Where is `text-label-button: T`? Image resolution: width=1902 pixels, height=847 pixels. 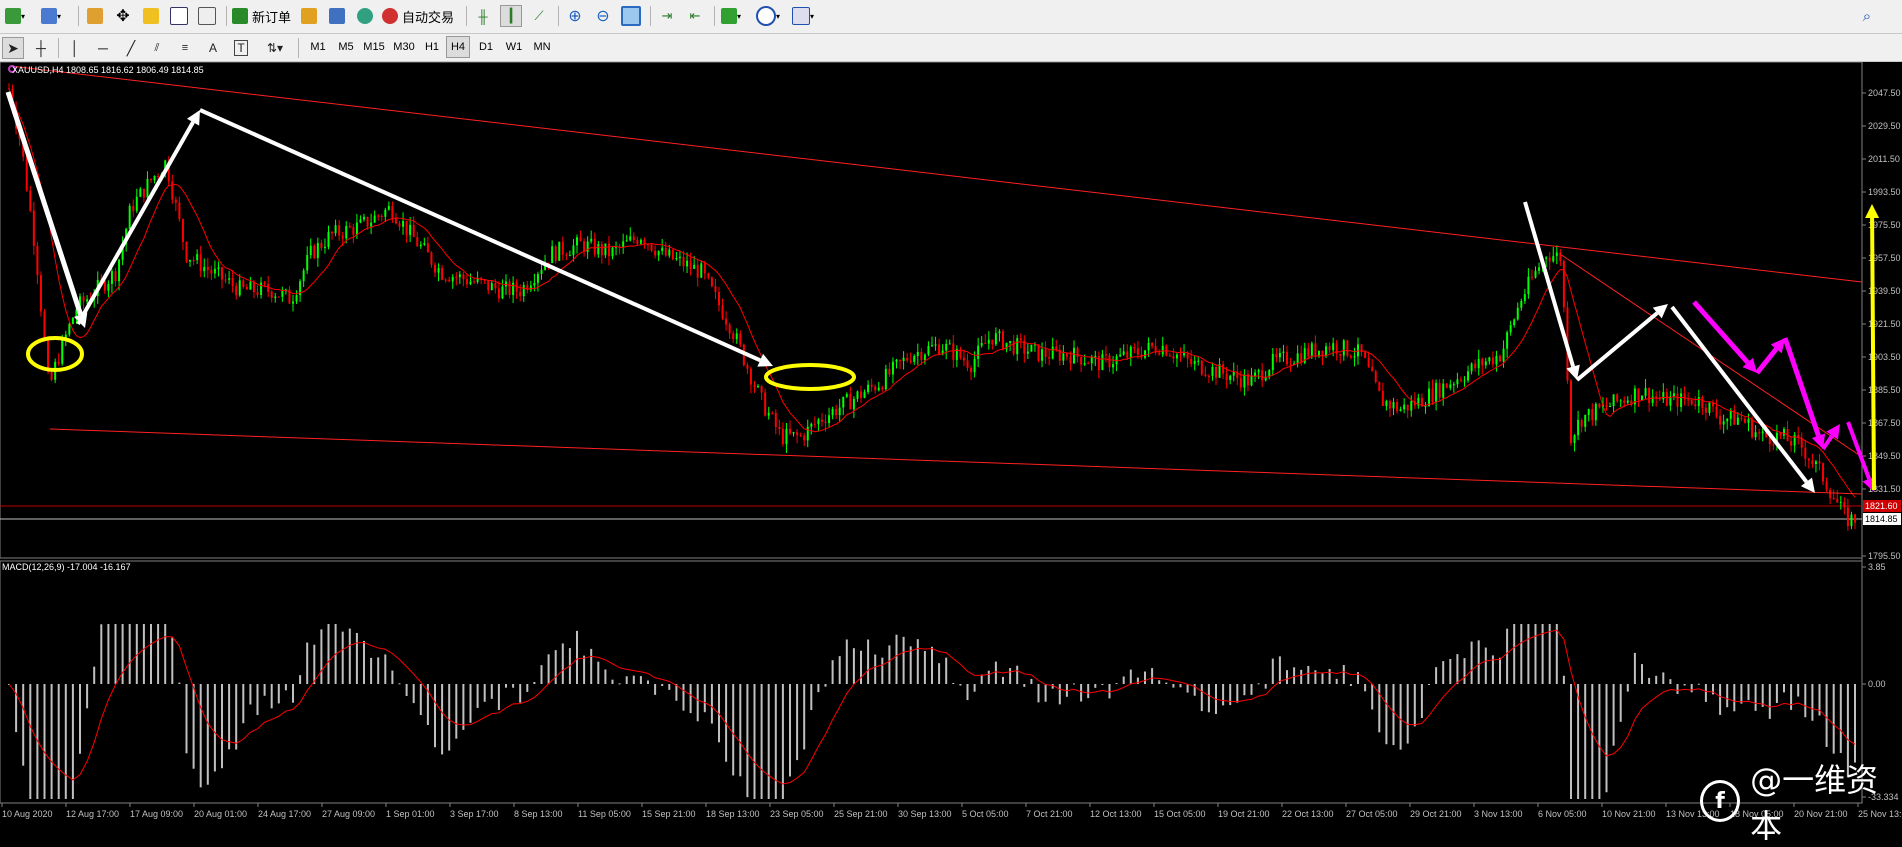 text-label-button: T is located at coordinates (241, 48).